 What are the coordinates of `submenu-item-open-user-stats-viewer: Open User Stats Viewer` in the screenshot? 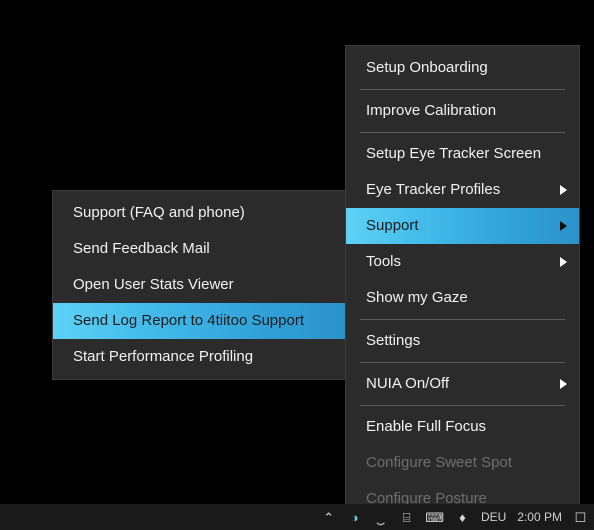 It's located at (199, 285).